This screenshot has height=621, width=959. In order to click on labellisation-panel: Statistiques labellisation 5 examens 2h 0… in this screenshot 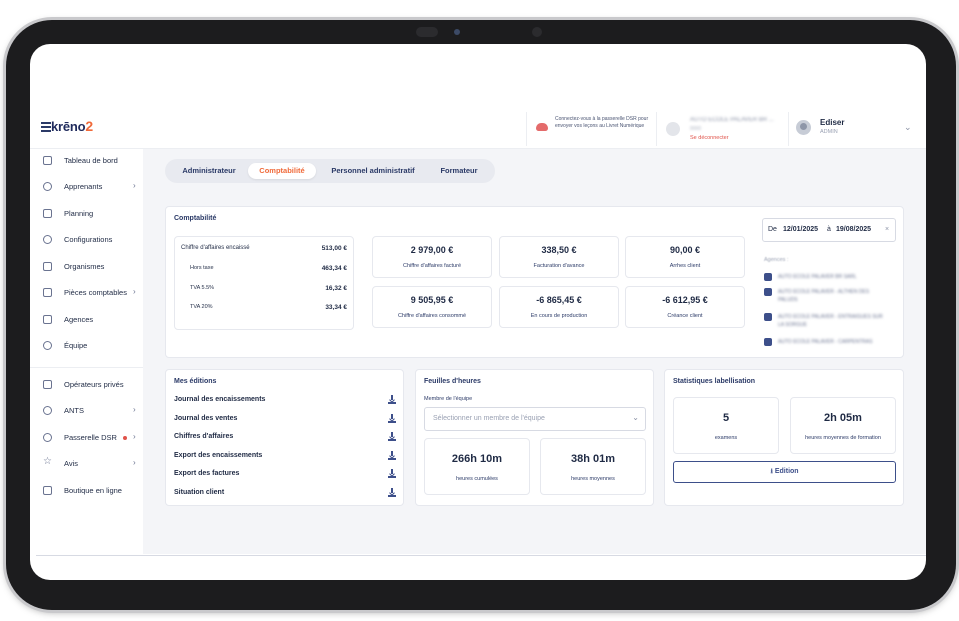, I will do `click(784, 437)`.